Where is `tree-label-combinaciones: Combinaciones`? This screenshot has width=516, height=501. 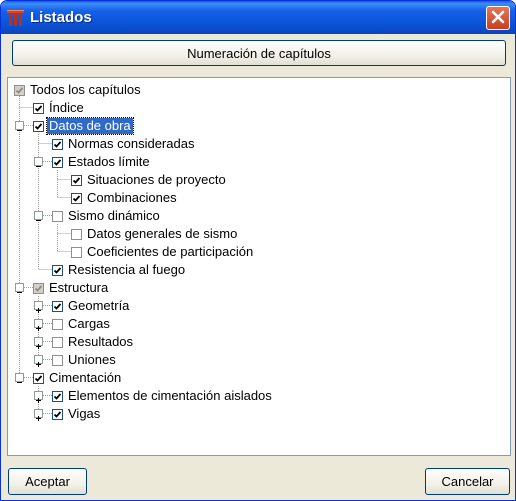
tree-label-combinaciones: Combinaciones is located at coordinates (132, 197).